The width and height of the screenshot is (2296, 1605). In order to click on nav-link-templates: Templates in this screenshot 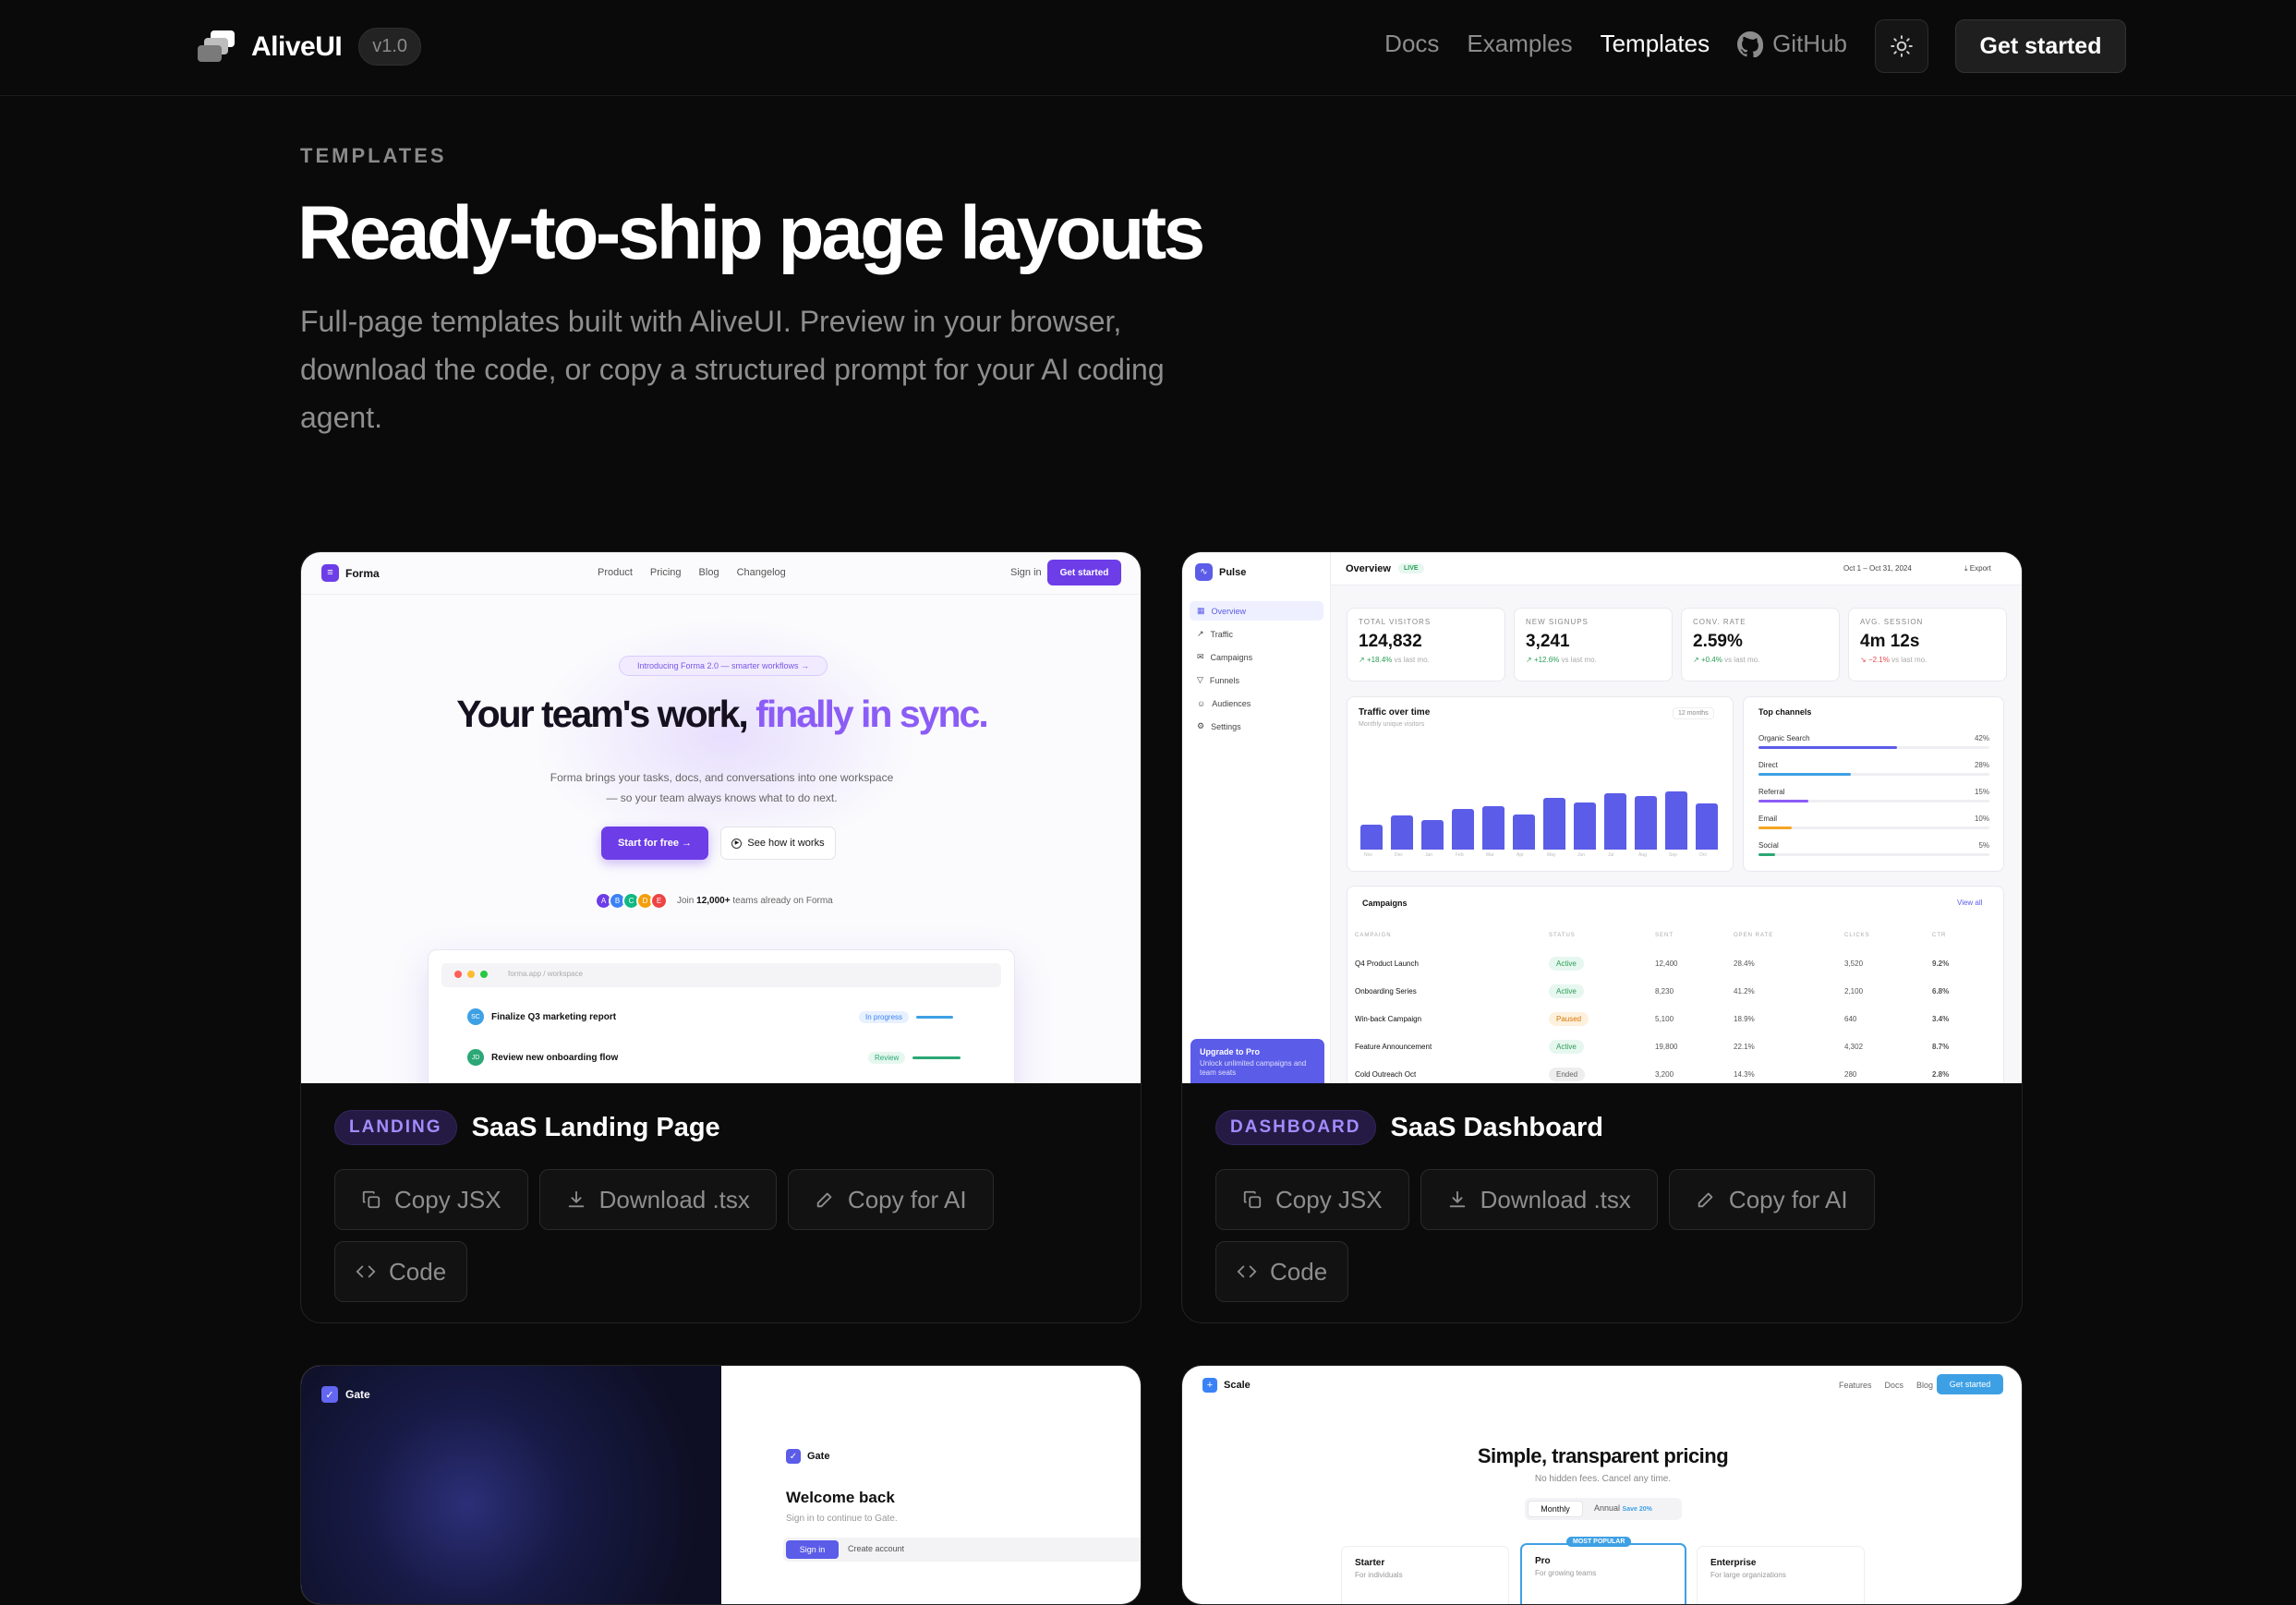, I will do `click(1655, 44)`.